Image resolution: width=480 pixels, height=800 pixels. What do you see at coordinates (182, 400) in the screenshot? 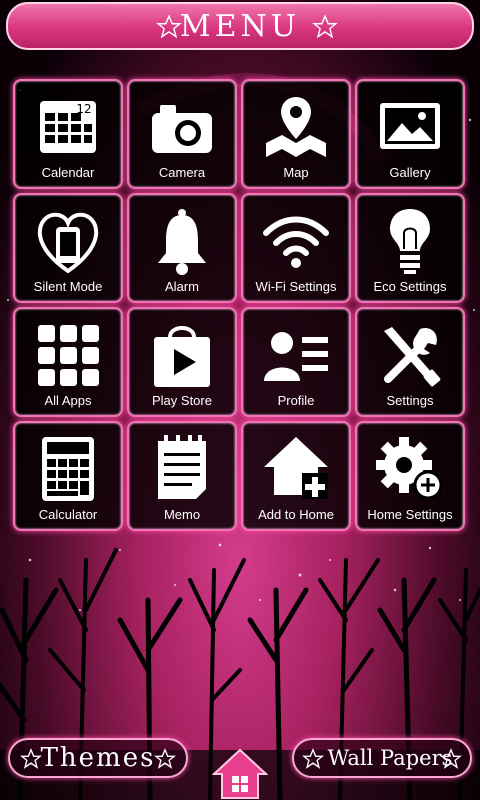
I see `tile-label: Play Store` at bounding box center [182, 400].